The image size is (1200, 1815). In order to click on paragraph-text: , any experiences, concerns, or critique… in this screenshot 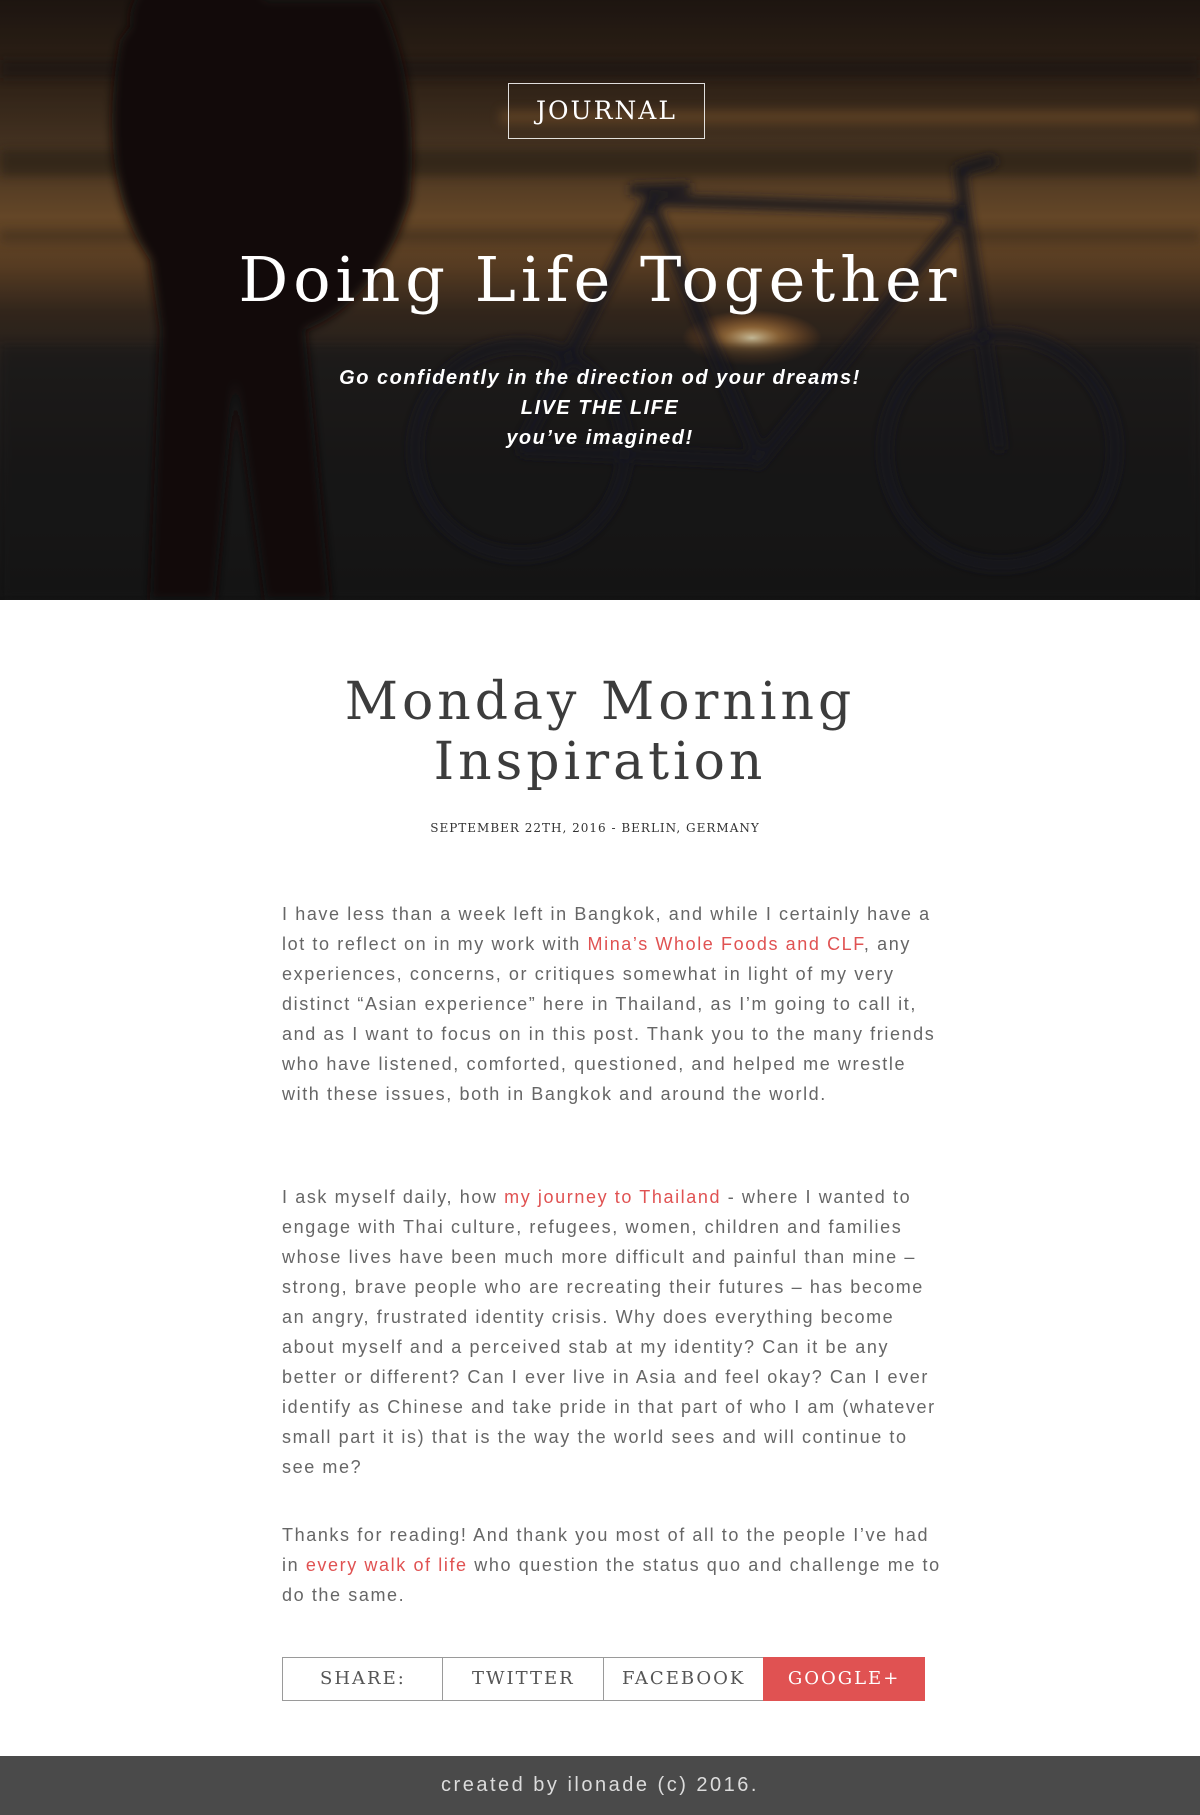, I will do `click(609, 1019)`.